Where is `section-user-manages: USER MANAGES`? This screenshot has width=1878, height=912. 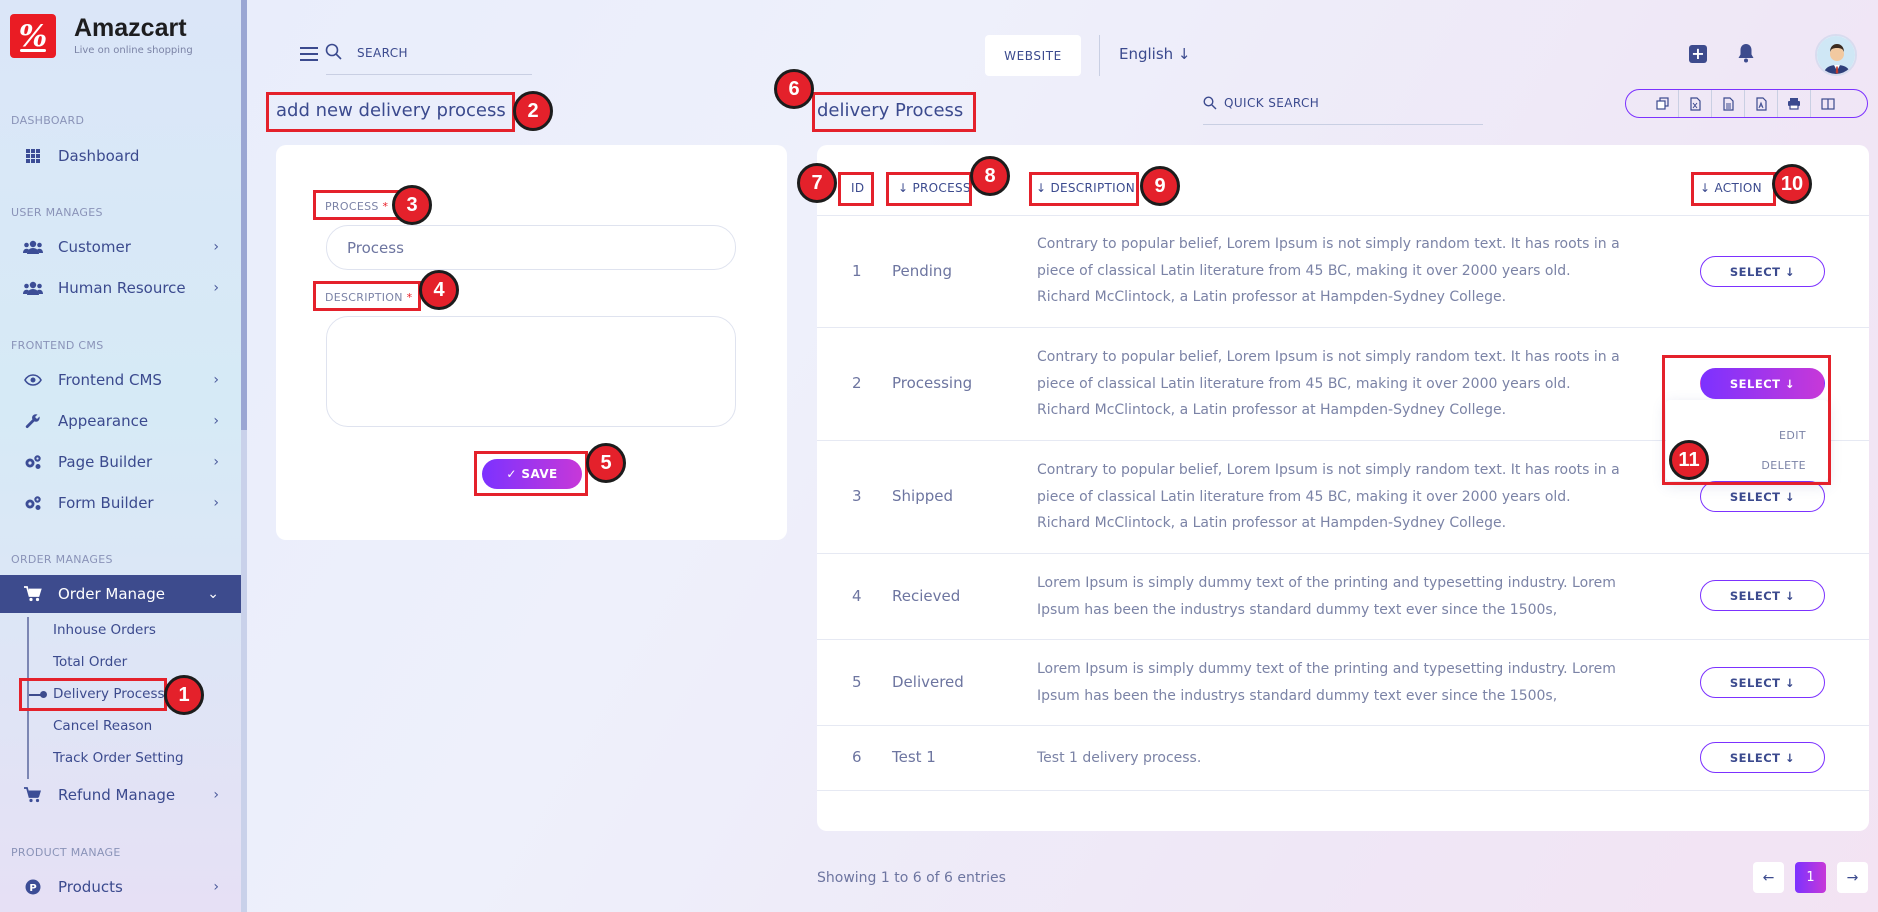
section-user-manages: USER MANAGES is located at coordinates (57, 212).